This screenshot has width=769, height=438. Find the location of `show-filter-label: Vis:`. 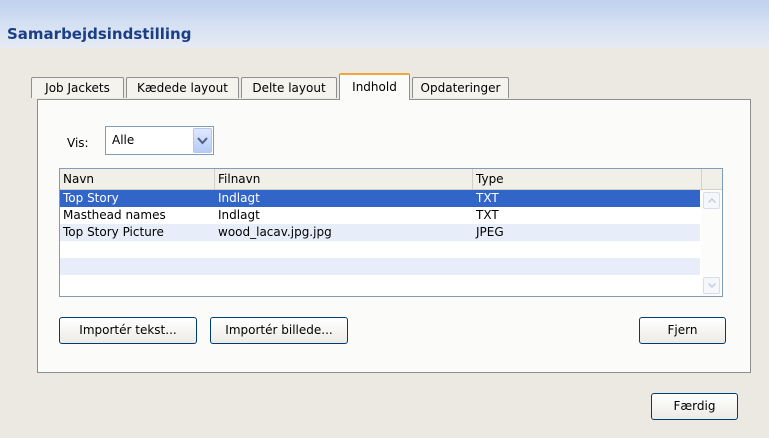

show-filter-label: Vis: is located at coordinates (78, 143).